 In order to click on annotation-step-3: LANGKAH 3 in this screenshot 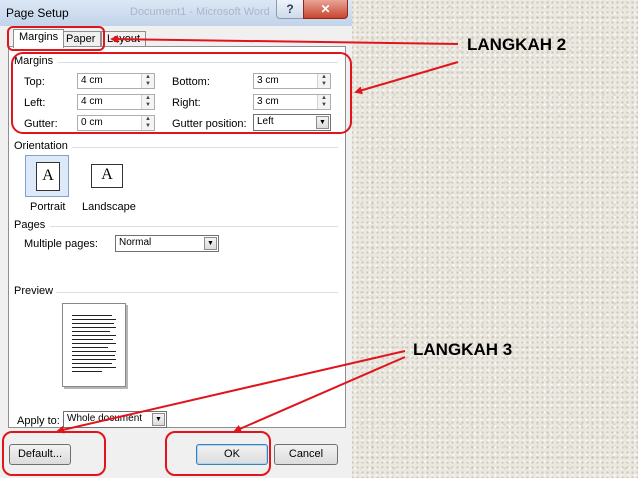, I will do `click(463, 349)`.